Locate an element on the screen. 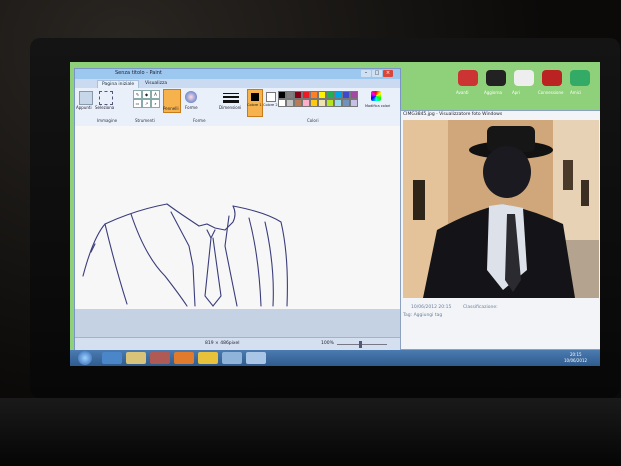 The height and width of the screenshot is (466, 621). color-palette is located at coordinates (320, 103).